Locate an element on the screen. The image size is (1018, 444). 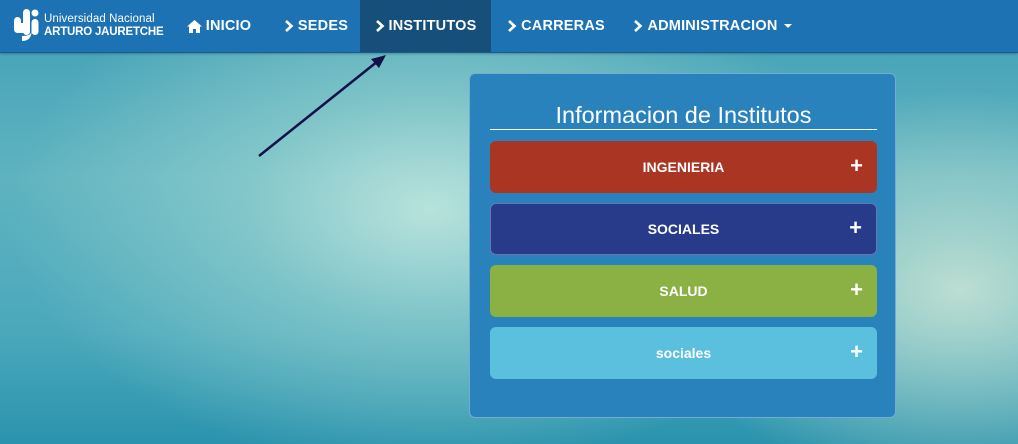
institute-salud: SALUD + is located at coordinates (683, 291).